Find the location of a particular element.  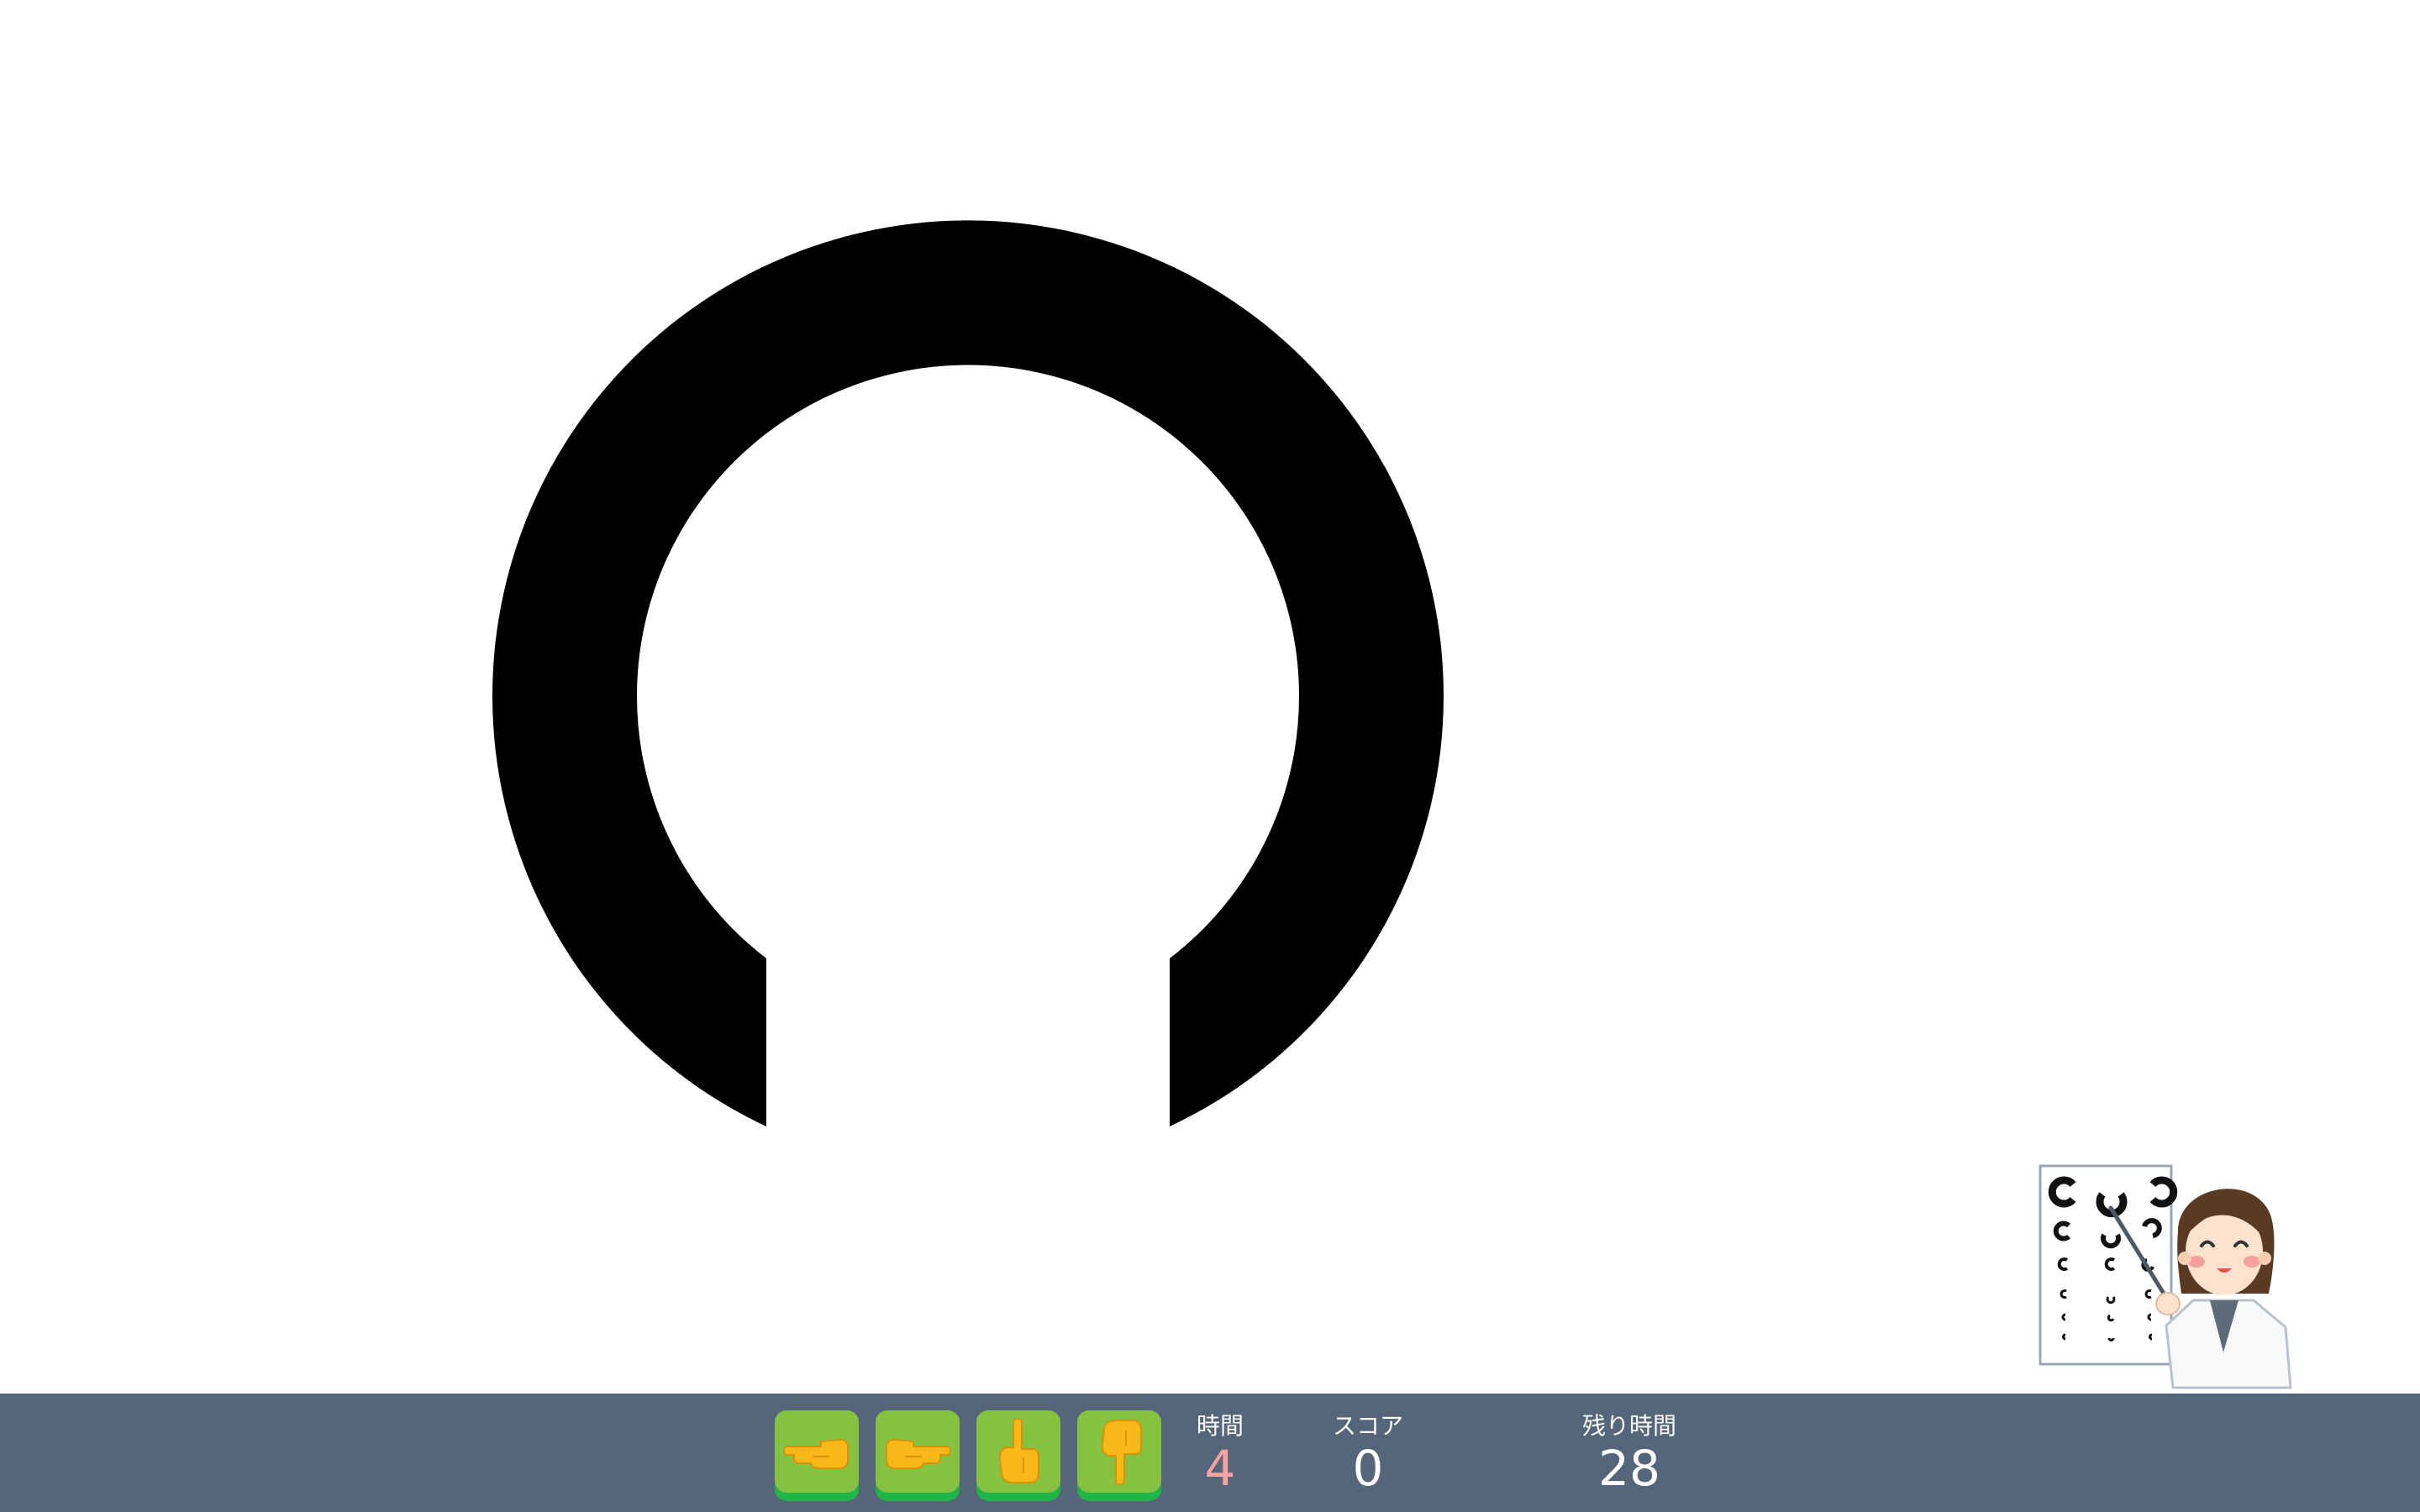

remaining-time-stat: 残り時間 28 is located at coordinates (1629, 1454).